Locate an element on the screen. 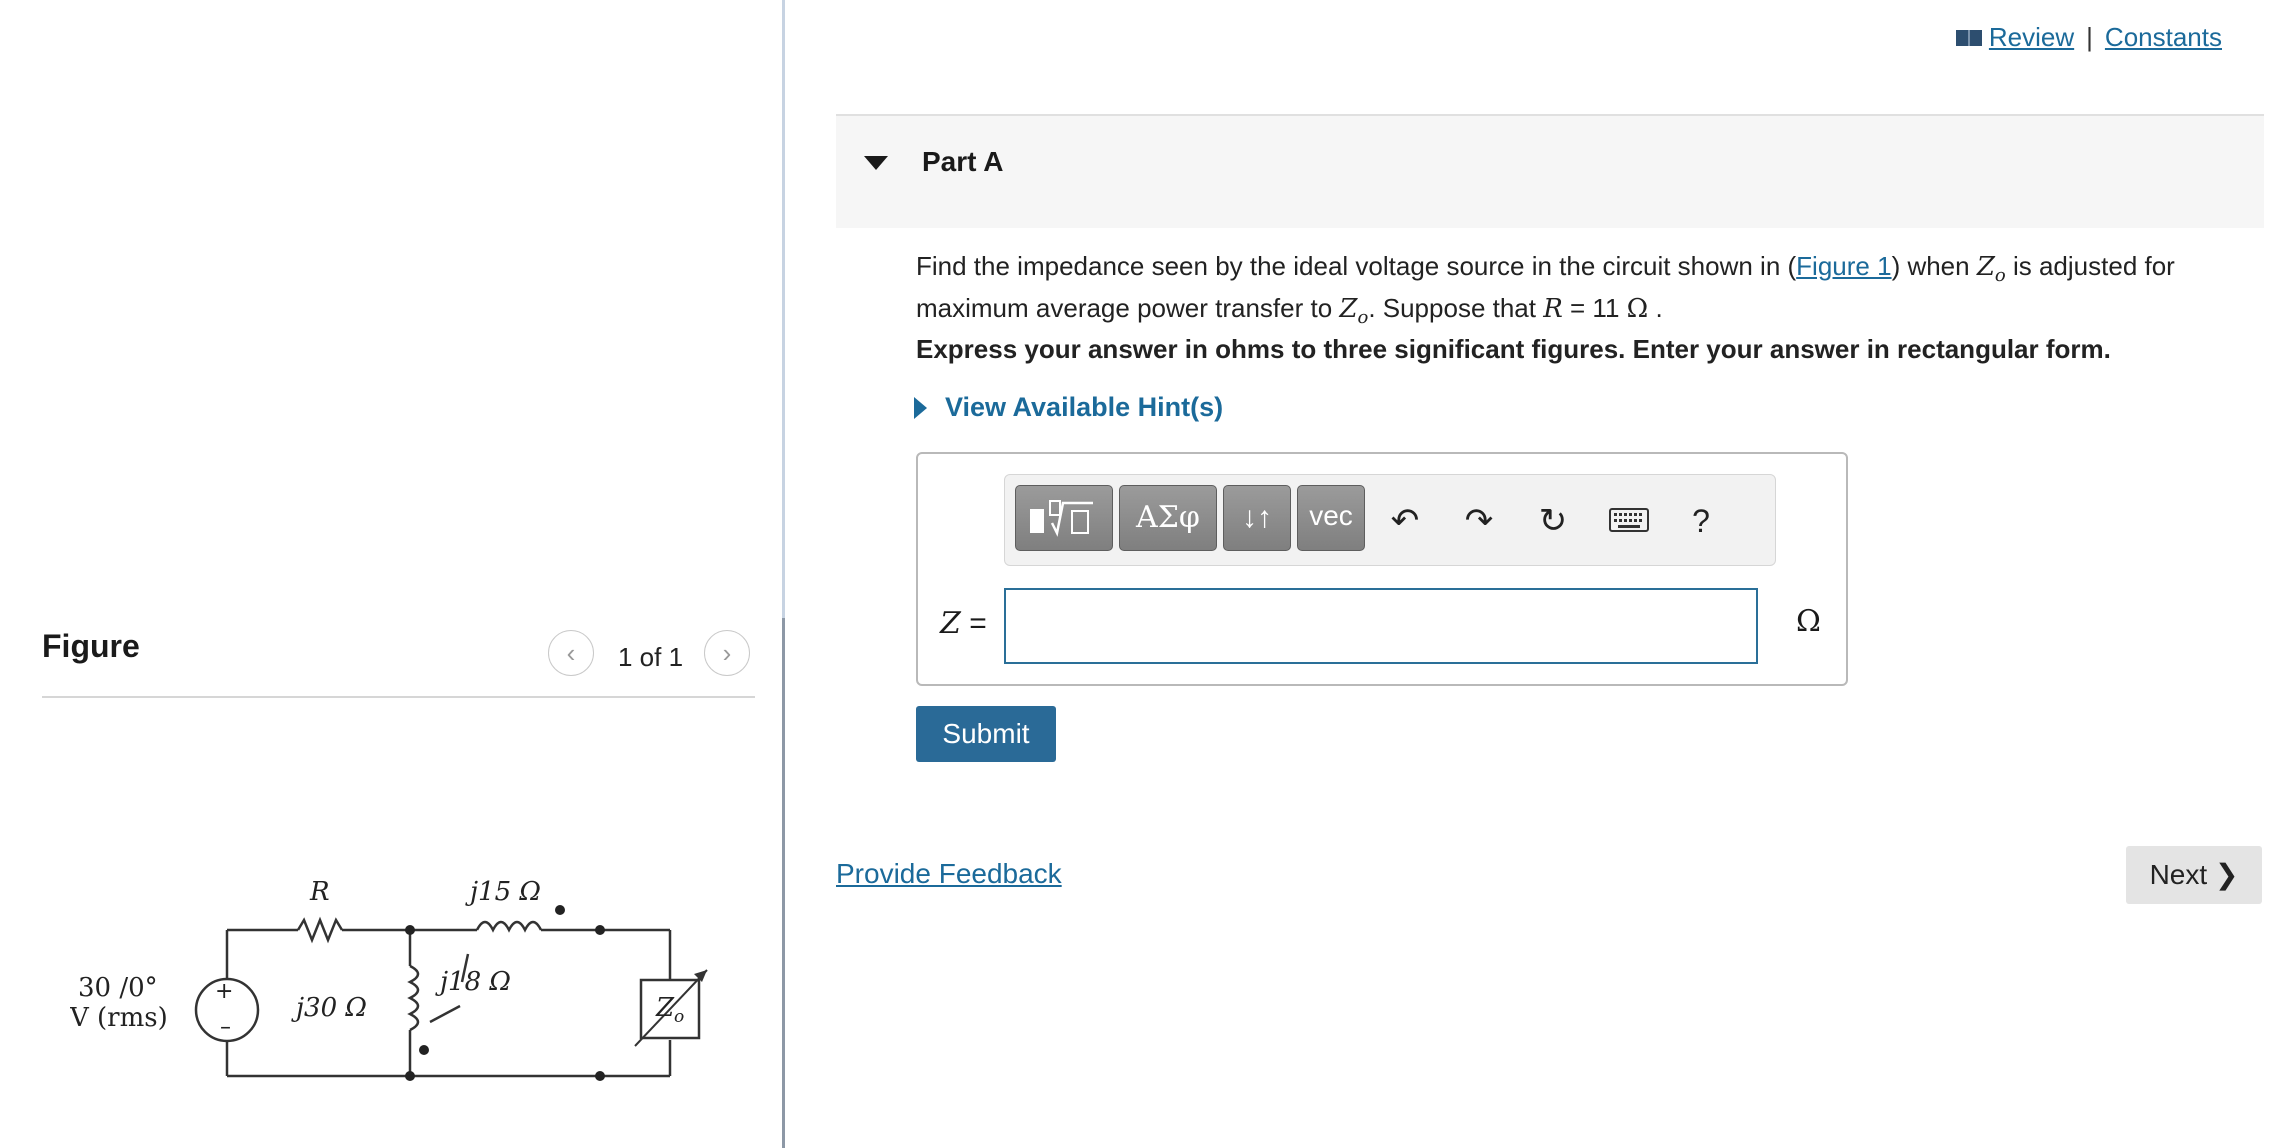 This screenshot has width=2292, height=1148. answer-variable-label: Z = is located at coordinates (963, 623).